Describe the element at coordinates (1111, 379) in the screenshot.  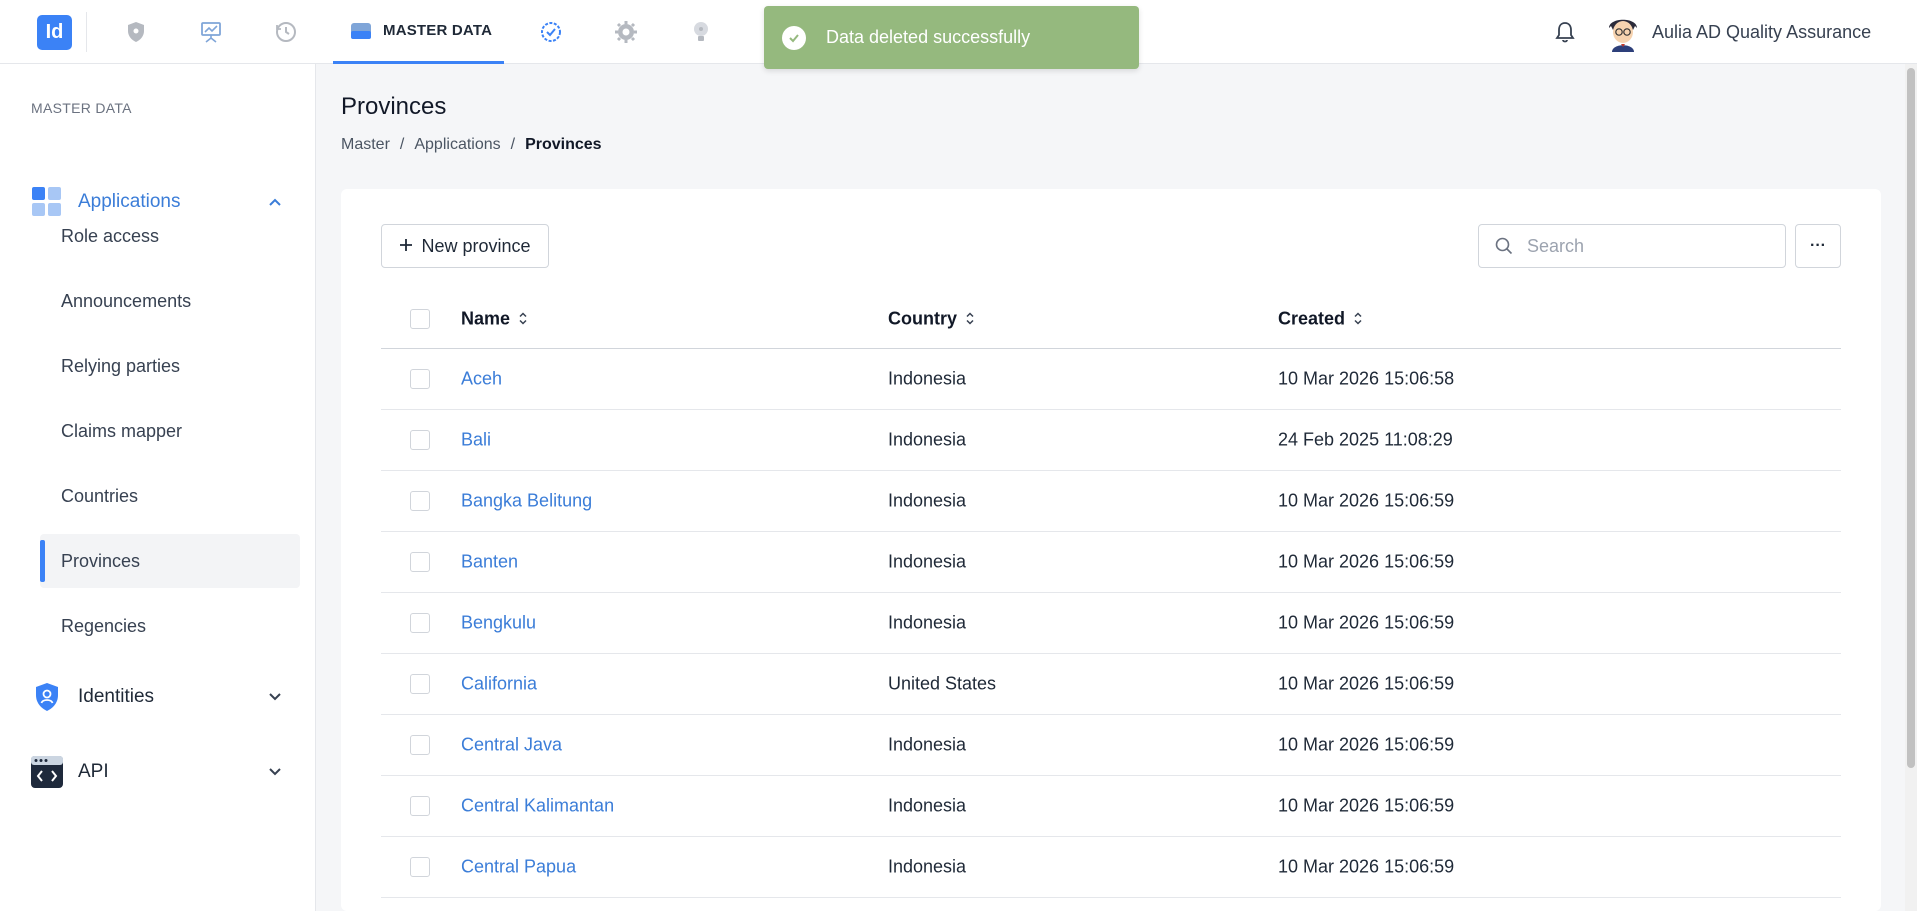
I see `table-row: Aceh Indonesia 10 Mar 2026 15:06:58` at that location.